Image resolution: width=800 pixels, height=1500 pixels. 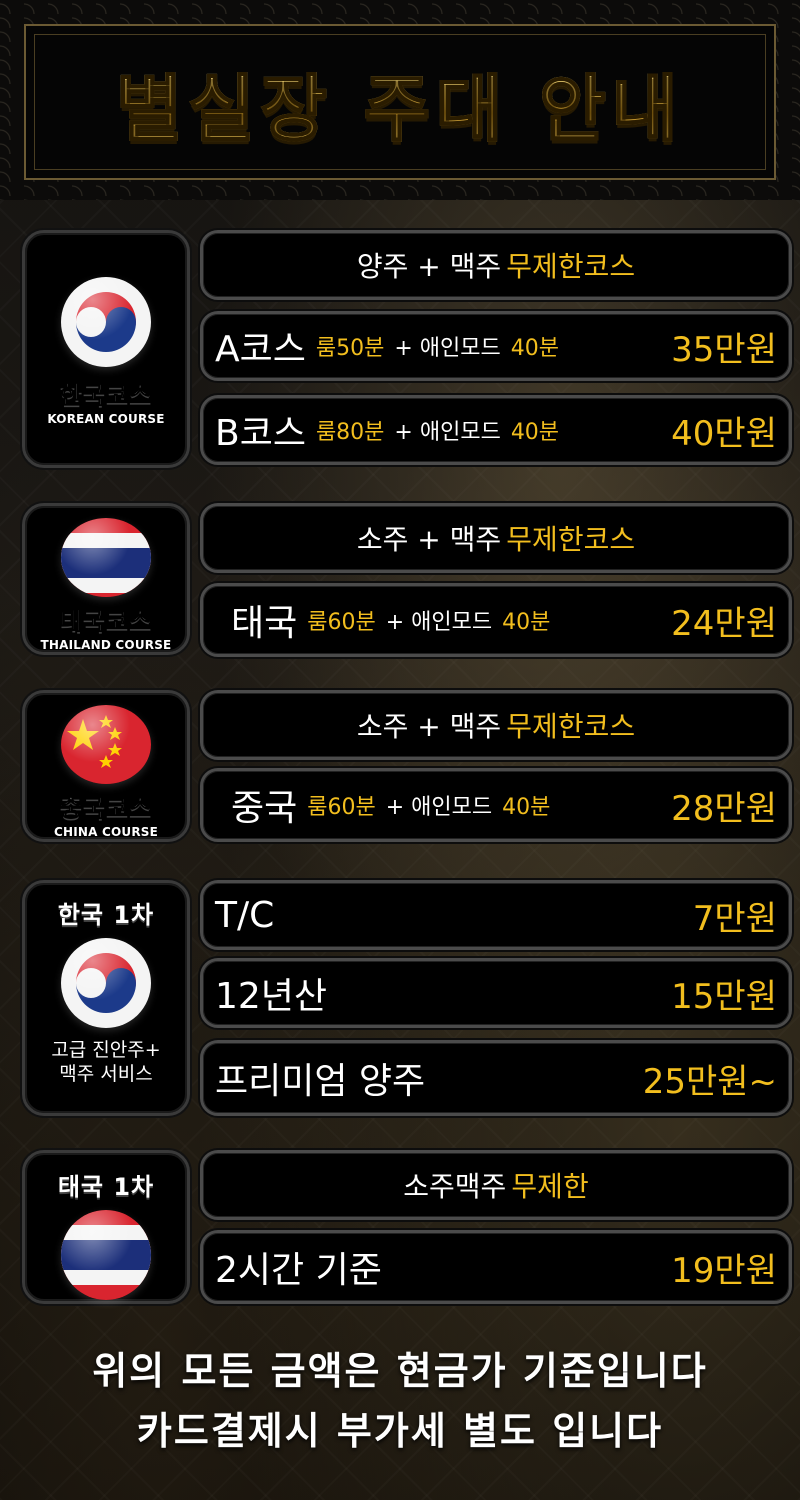 I want to click on china-course-header-text: 소주 + 맥주, so click(x=429, y=726).